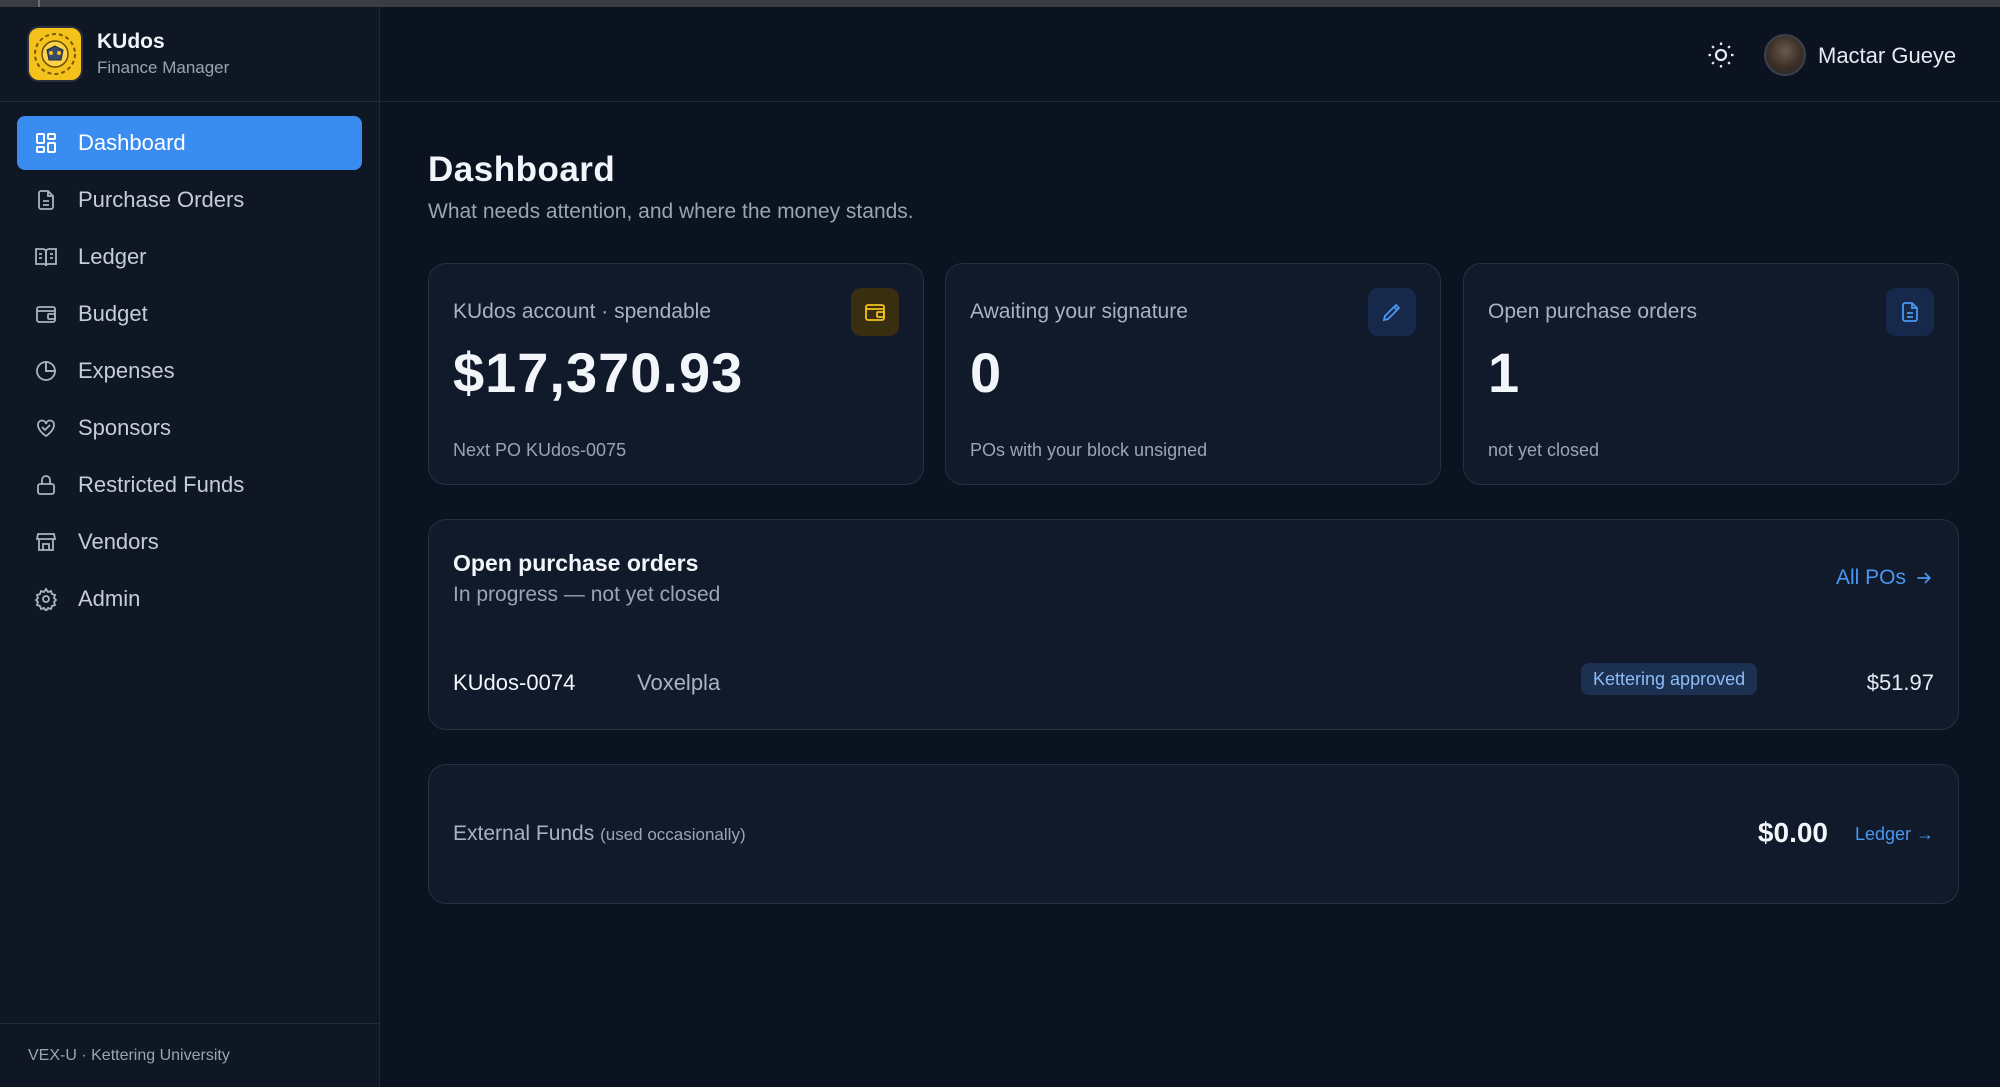  I want to click on all-pos-link: All POs, so click(1885, 578).